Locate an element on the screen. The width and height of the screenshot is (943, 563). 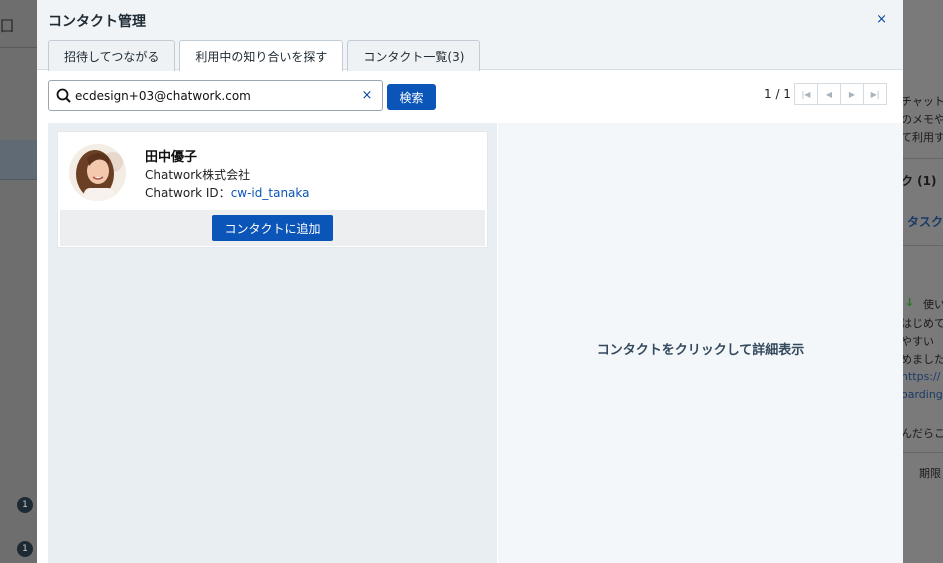
tab-bar: 招待してつながる 利用中の知り合いを探す コンタクト一覧(3) is located at coordinates (264, 55).